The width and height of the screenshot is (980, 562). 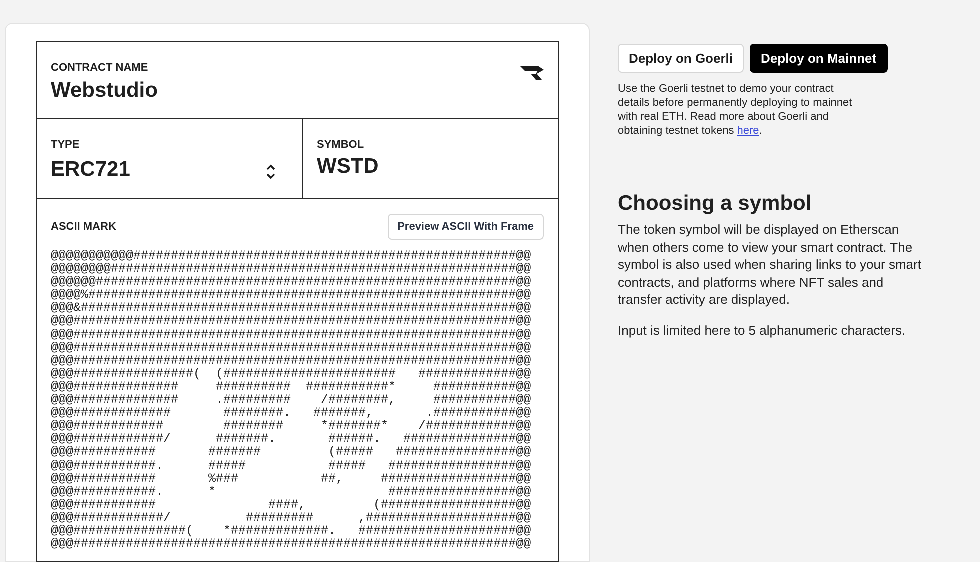 What do you see at coordinates (430, 167) in the screenshot?
I see `symbol-field: WSTD` at bounding box center [430, 167].